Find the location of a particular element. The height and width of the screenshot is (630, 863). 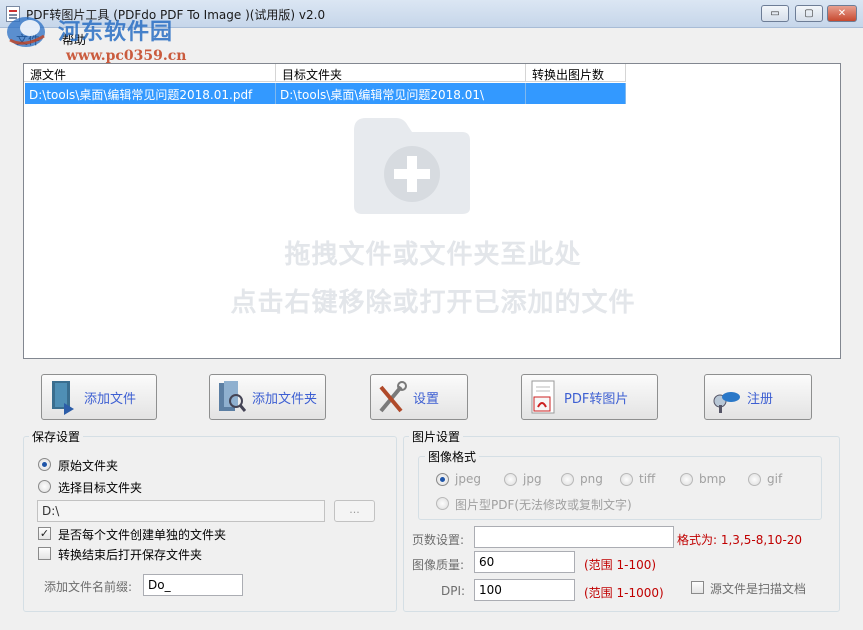

image-pdf-label: 图片型PDF(无法修改或复制文字) is located at coordinates (543, 504).